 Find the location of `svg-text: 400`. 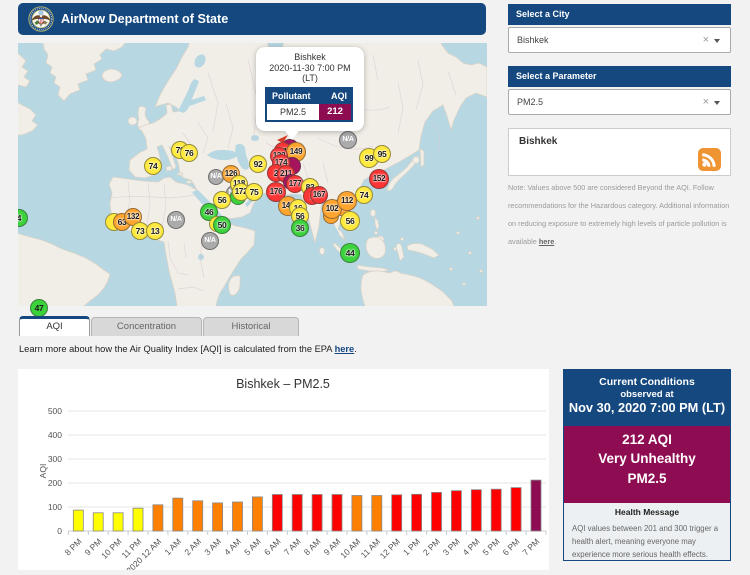

svg-text: 400 is located at coordinates (55, 435).